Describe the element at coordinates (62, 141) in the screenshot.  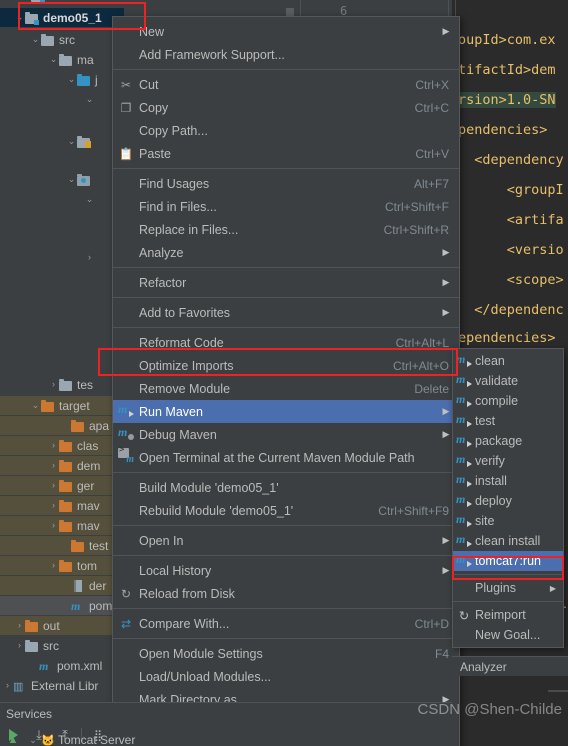
I see `tree-row-resources: ⌄` at that location.